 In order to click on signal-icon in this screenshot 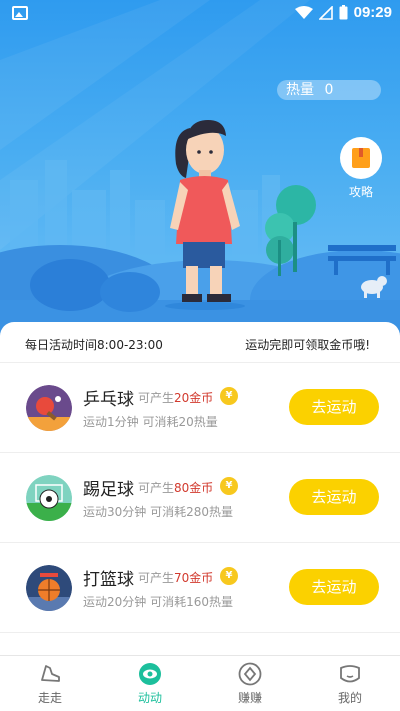, I will do `click(325, 12)`.